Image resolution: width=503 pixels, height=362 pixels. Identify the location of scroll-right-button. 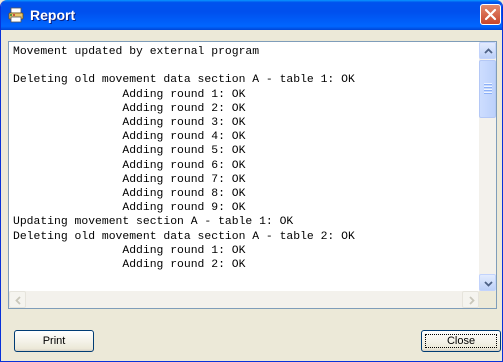
(470, 299).